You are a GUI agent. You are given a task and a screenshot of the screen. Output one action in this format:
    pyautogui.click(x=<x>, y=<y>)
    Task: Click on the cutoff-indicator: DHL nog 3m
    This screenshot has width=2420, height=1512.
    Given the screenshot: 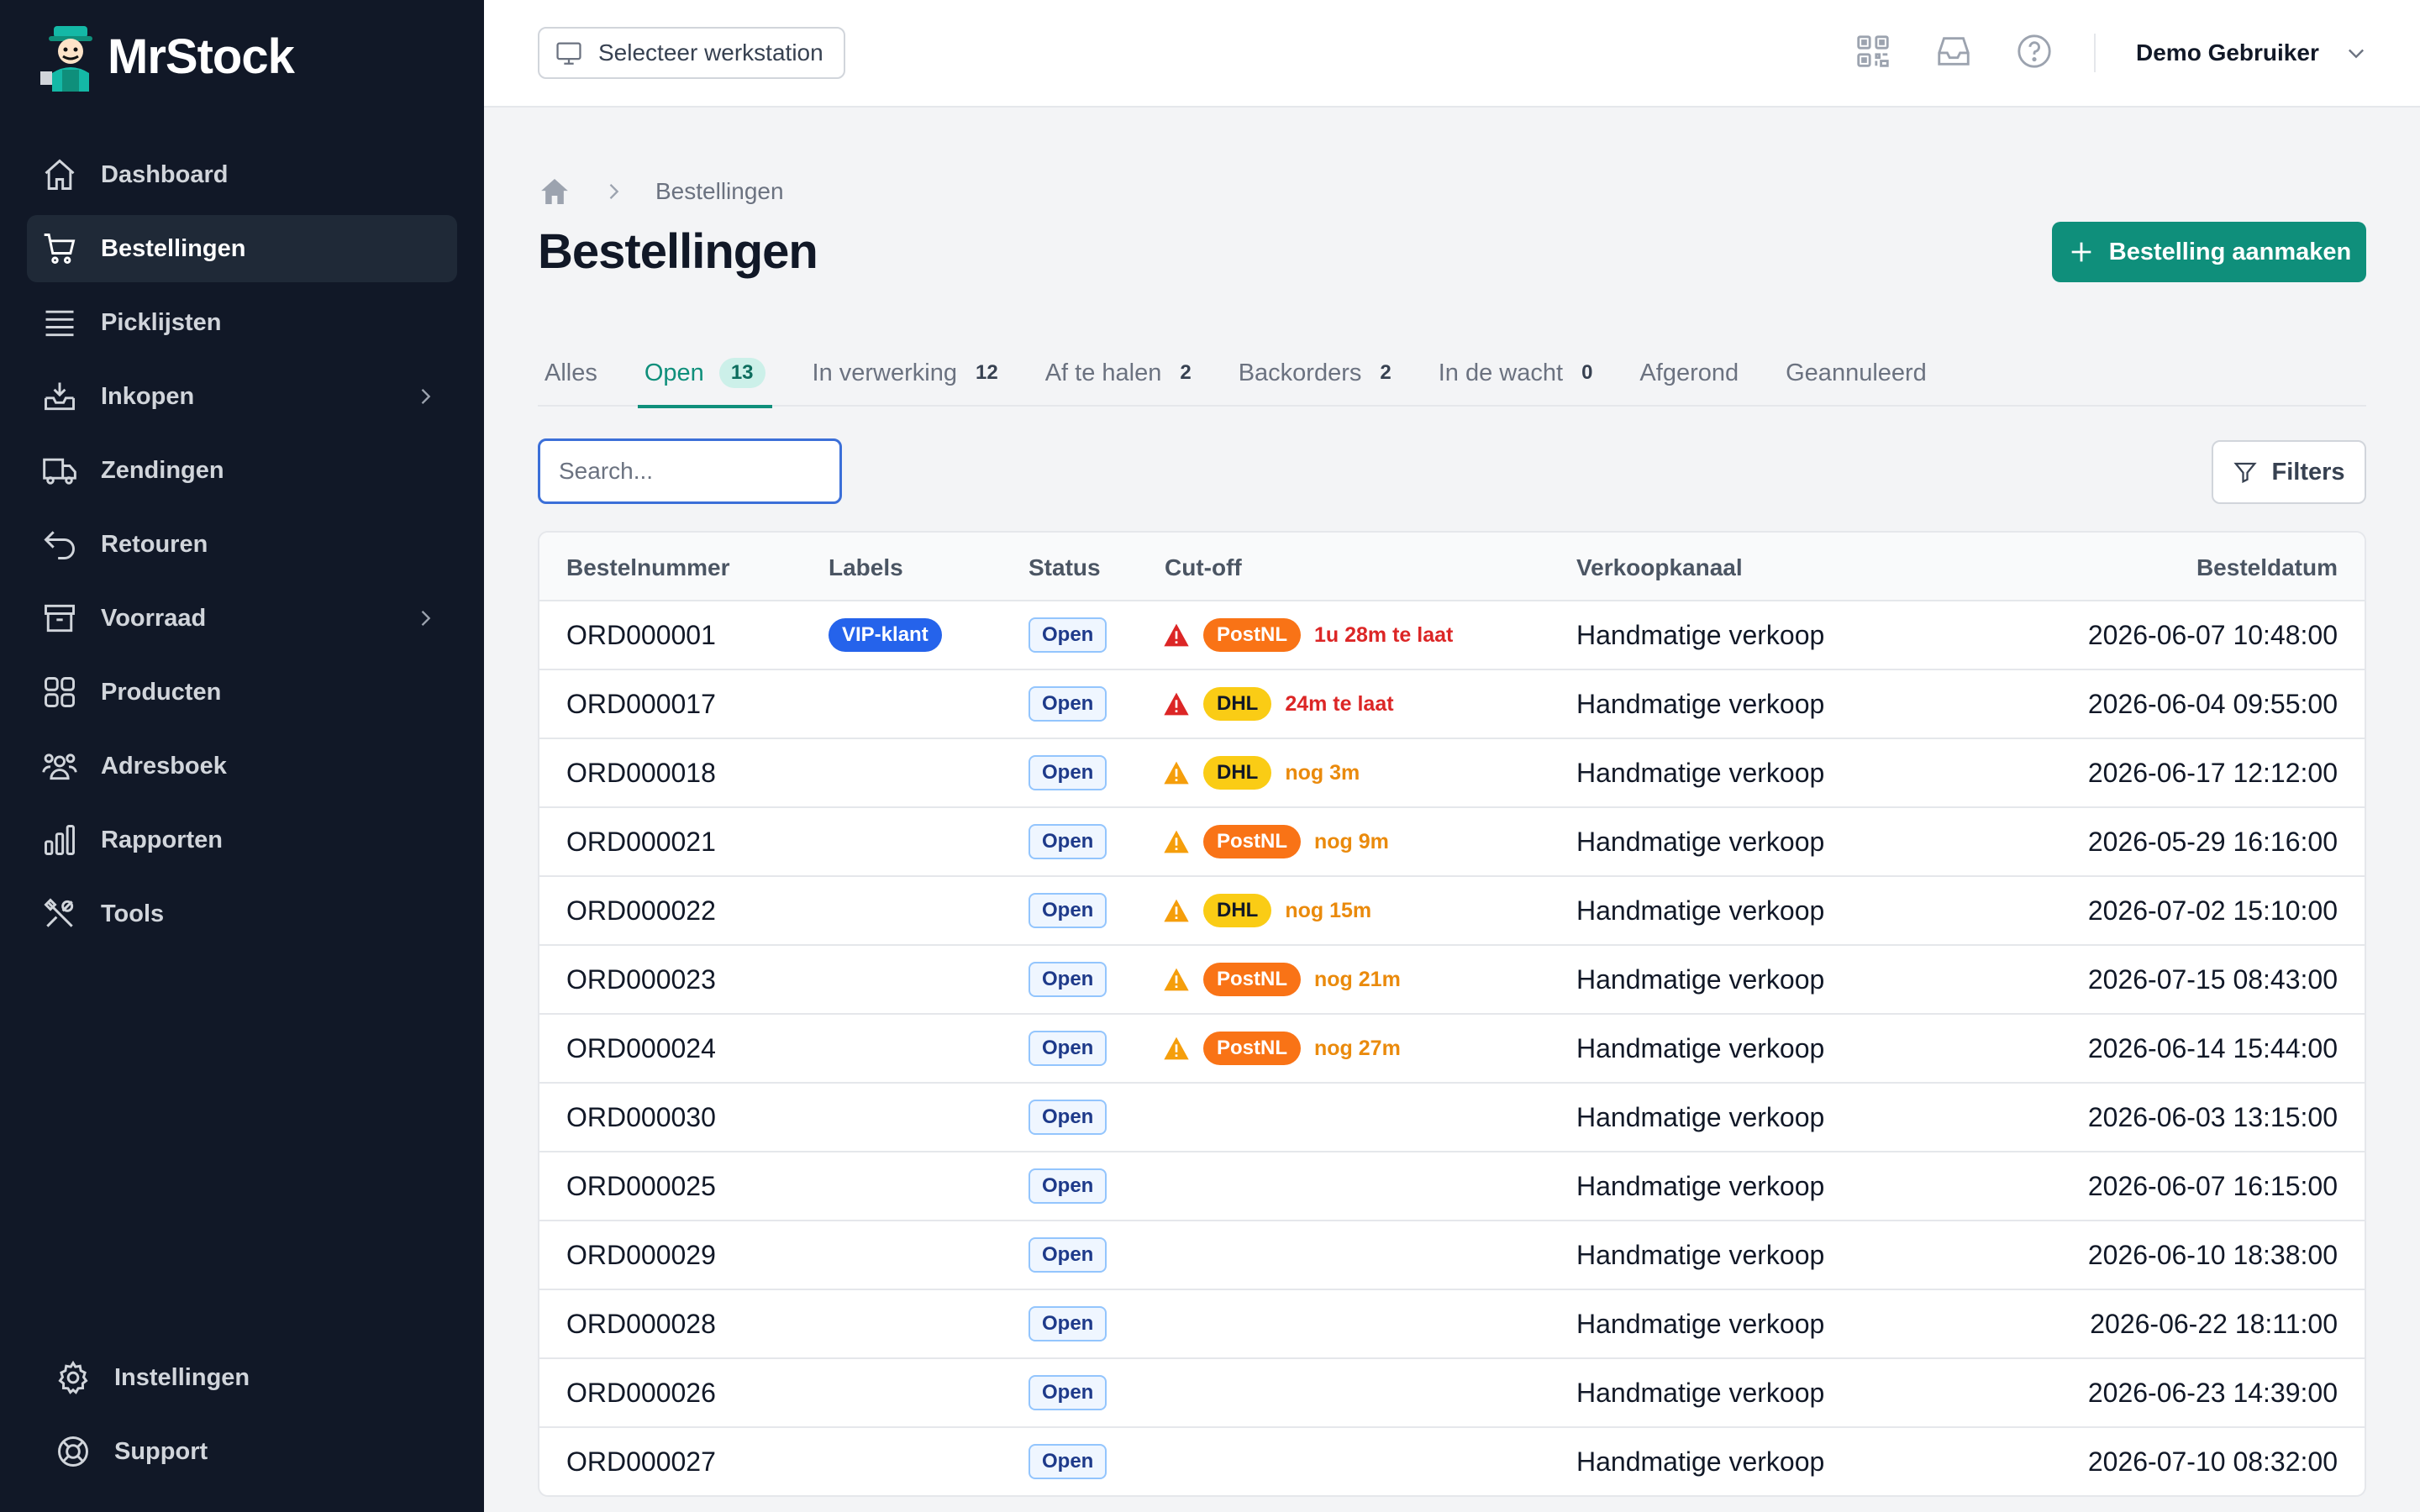 What is the action you would take?
    pyautogui.click(x=1261, y=772)
    